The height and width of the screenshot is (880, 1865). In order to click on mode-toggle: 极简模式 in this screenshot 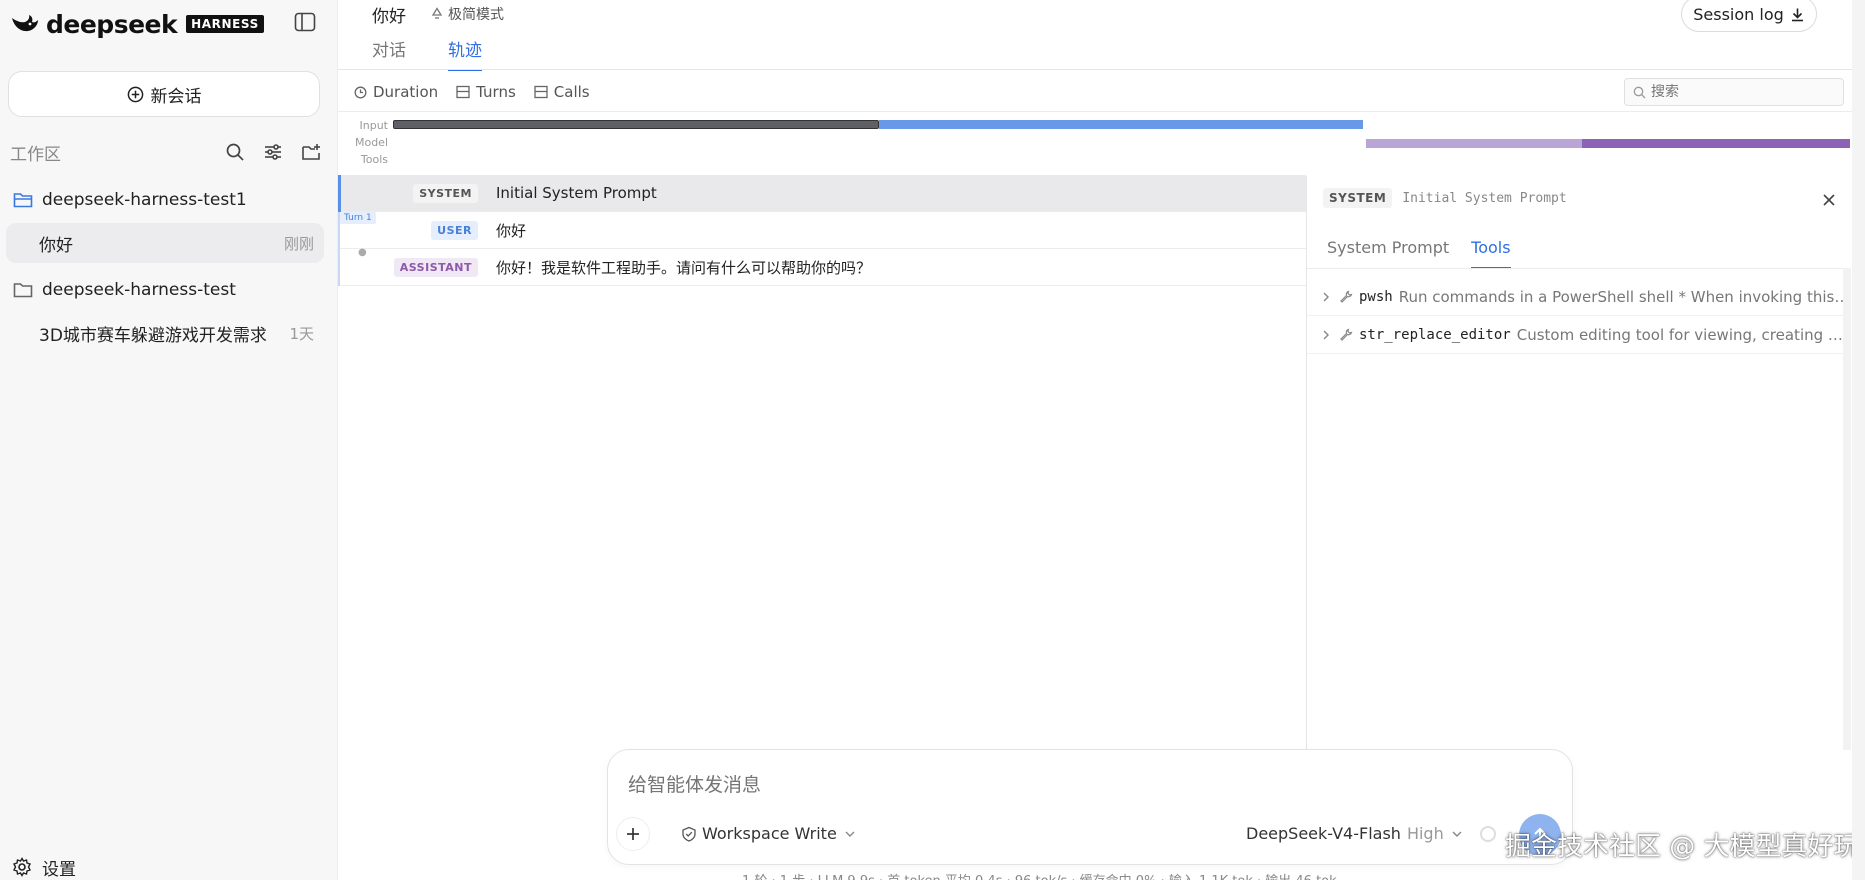, I will do `click(467, 14)`.